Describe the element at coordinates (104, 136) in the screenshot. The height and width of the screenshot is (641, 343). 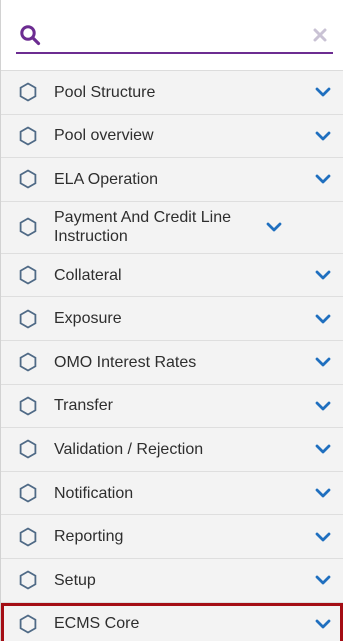
I see `menu-item-label: Pool overview` at that location.